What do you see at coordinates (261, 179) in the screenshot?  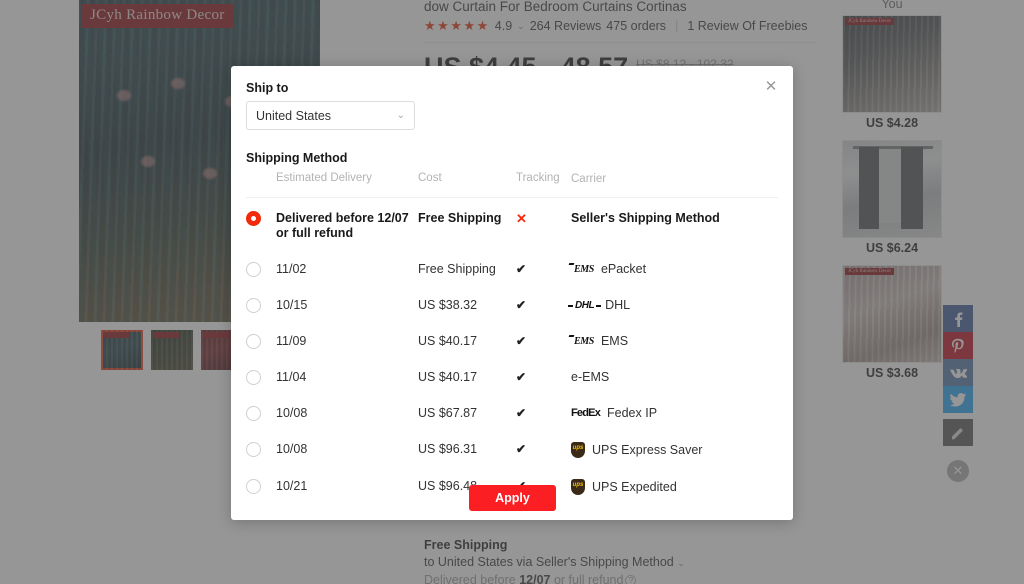 I see `header-select` at bounding box center [261, 179].